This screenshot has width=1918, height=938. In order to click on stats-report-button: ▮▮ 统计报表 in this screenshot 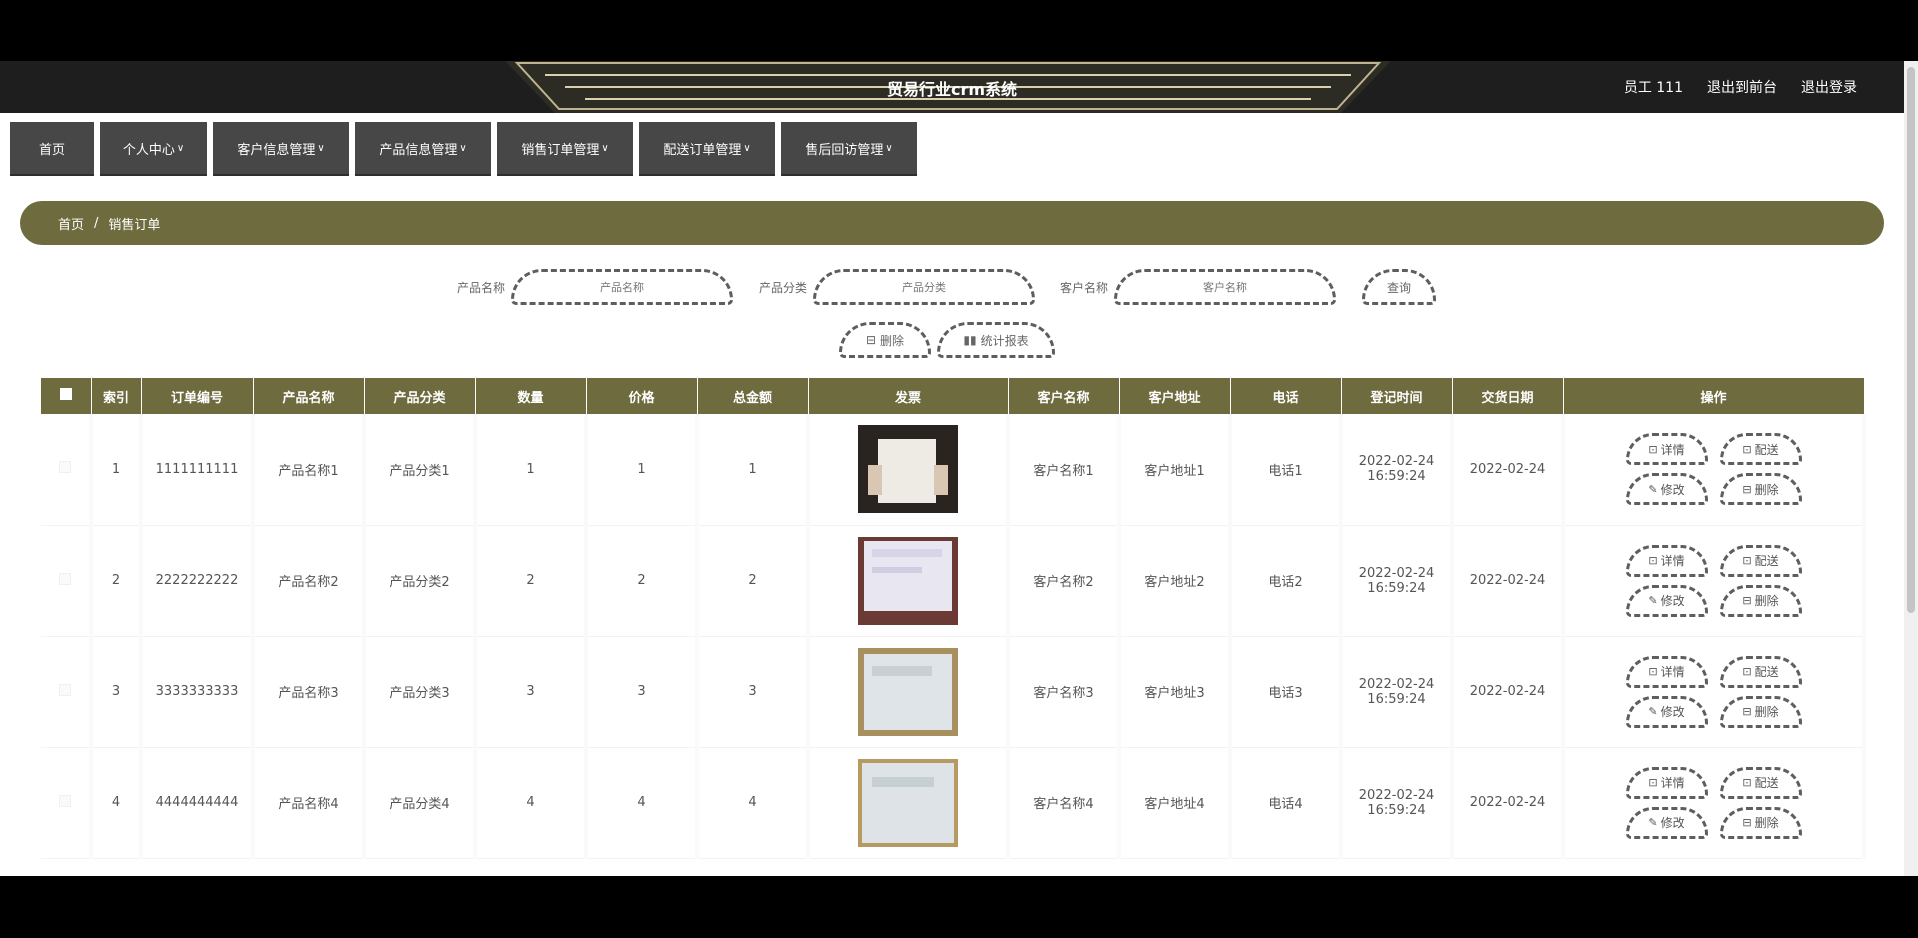, I will do `click(996, 340)`.